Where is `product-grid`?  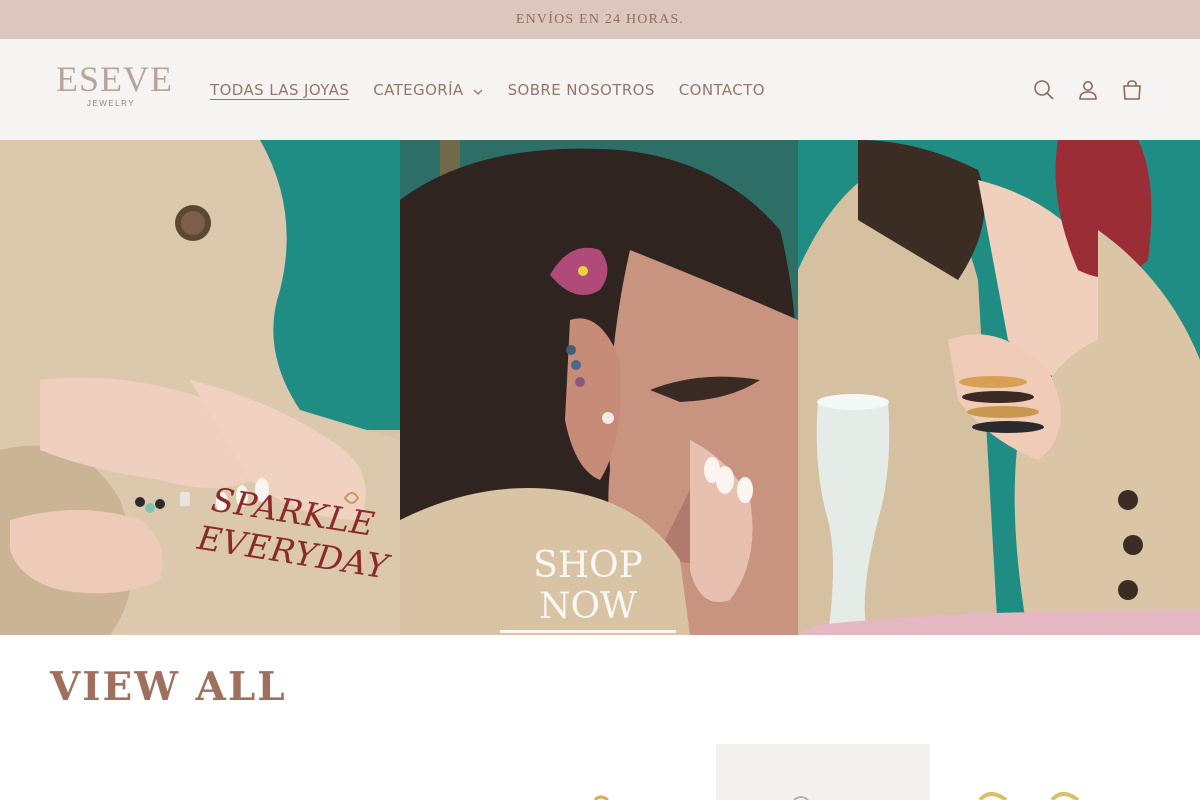 product-grid is located at coordinates (600, 772).